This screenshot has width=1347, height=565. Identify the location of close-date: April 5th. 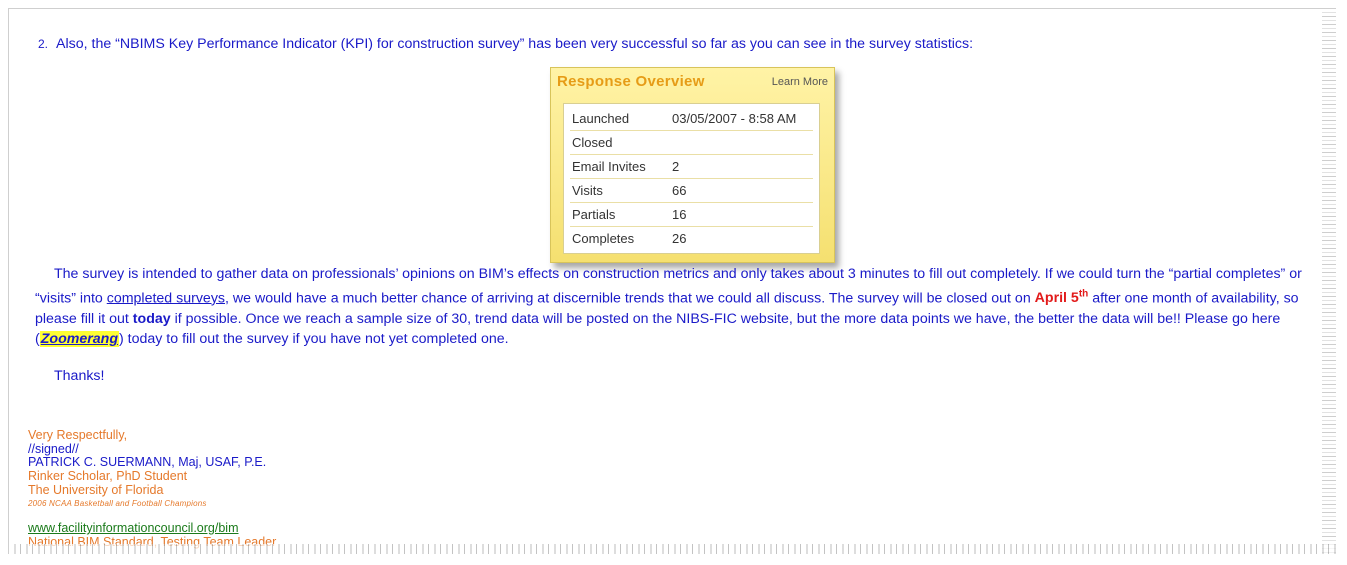
(1061, 297).